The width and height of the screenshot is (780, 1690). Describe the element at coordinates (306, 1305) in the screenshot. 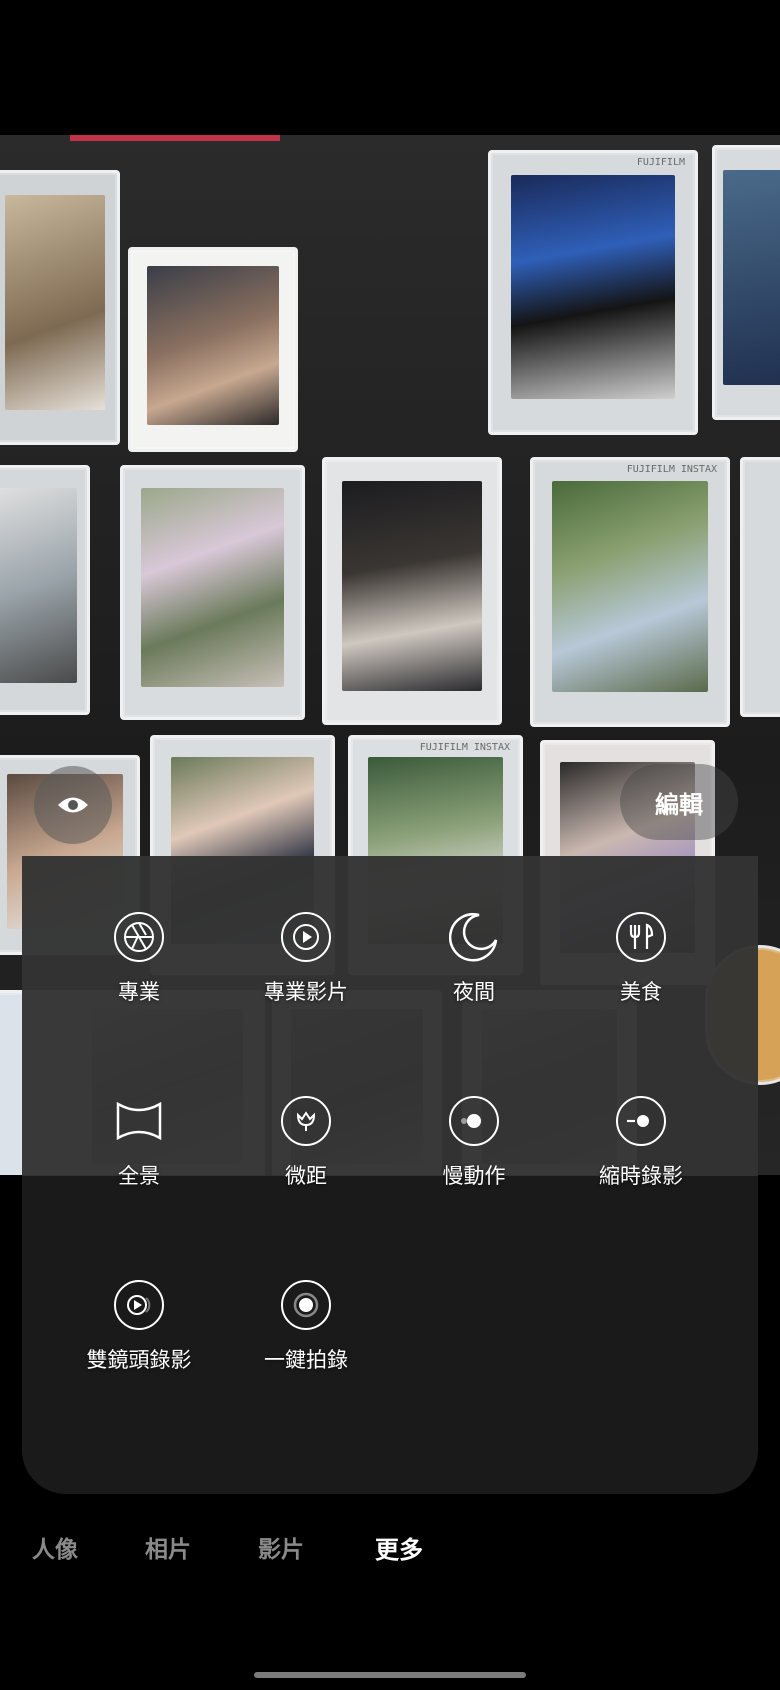

I see `single-take-icon` at that location.